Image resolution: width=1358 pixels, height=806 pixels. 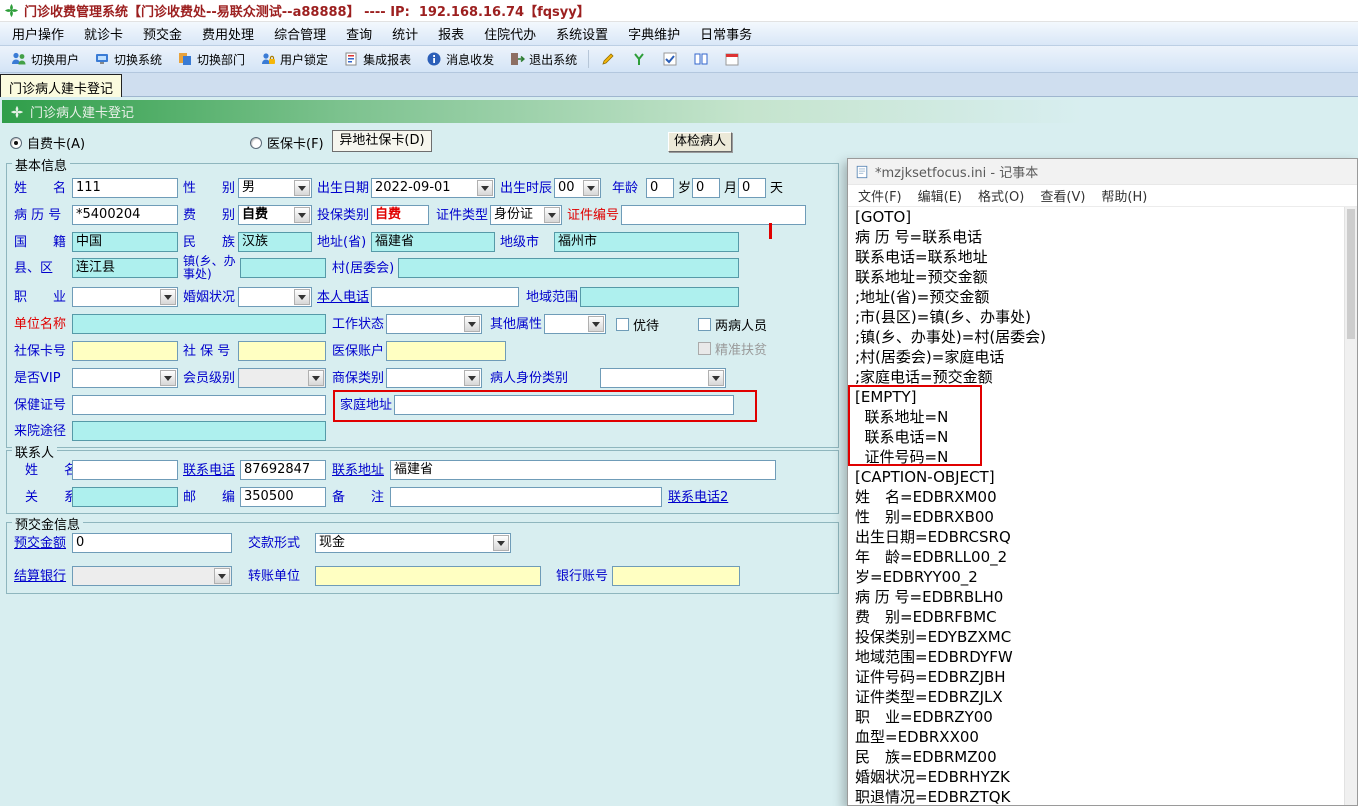 I want to click on prepay-amount-label: 预交金额, so click(x=40, y=543).